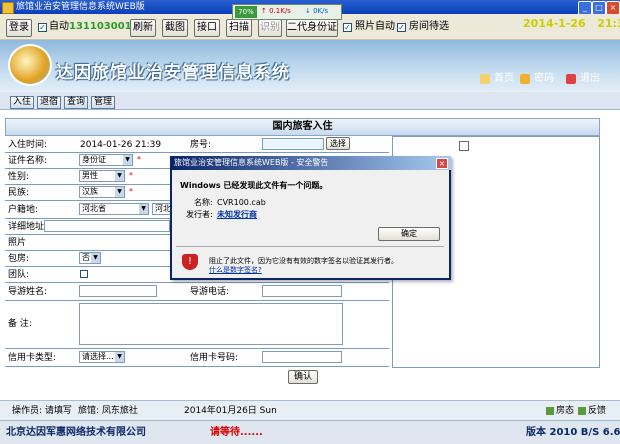  Describe the element at coordinates (22, 102) in the screenshot. I see `tab-checkin: 入住` at that location.